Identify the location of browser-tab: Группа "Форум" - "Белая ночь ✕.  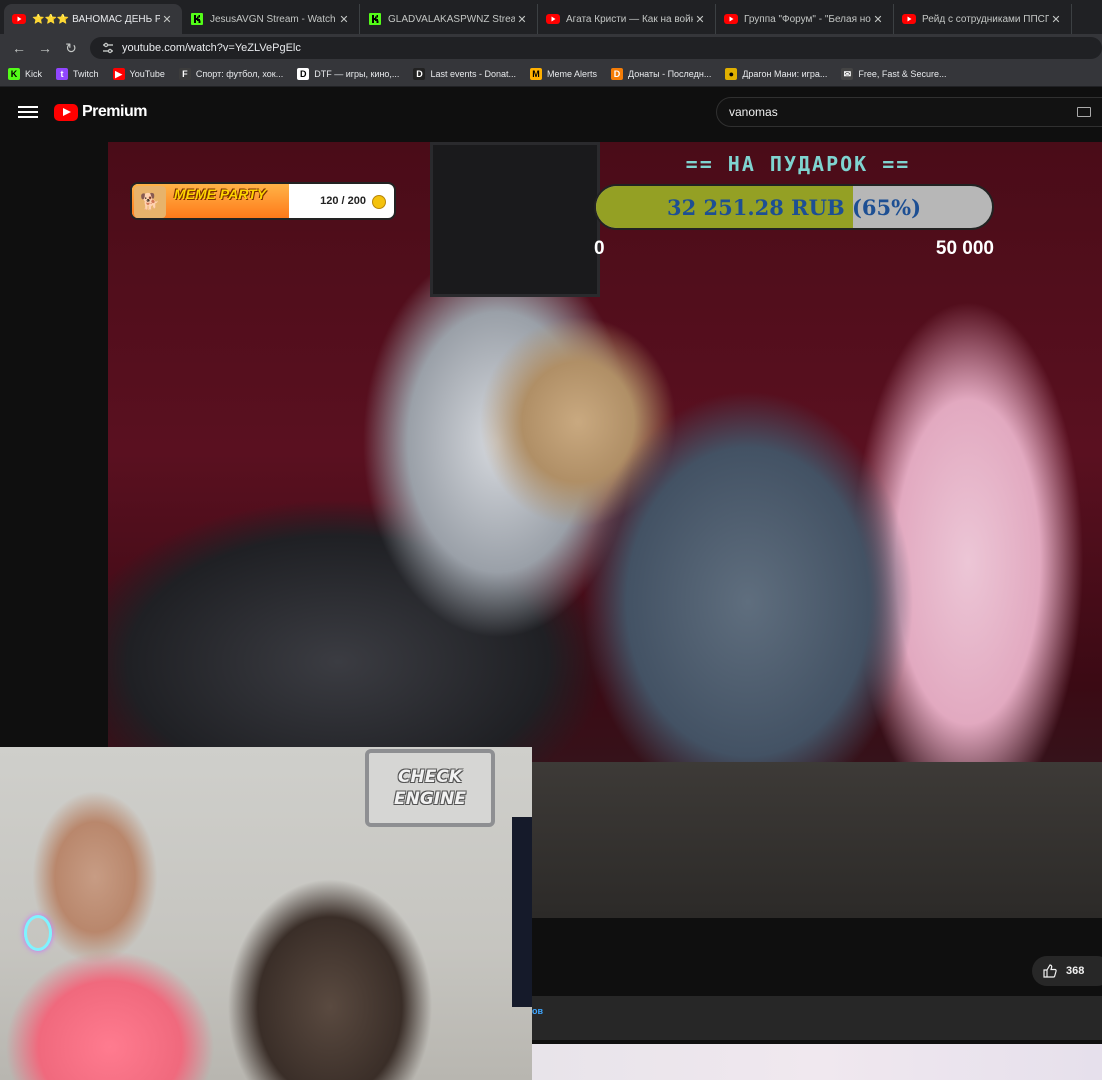
(805, 19).